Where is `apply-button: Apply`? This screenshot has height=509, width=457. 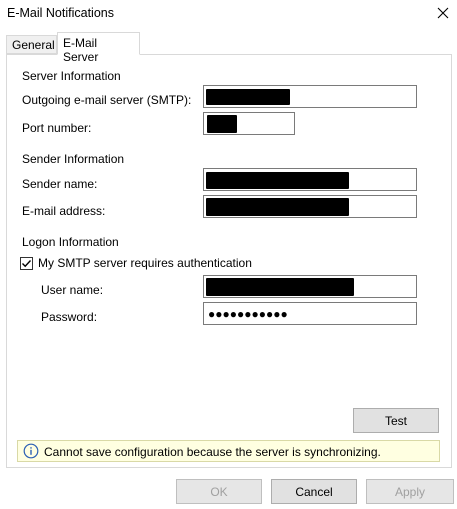 apply-button: Apply is located at coordinates (410, 491).